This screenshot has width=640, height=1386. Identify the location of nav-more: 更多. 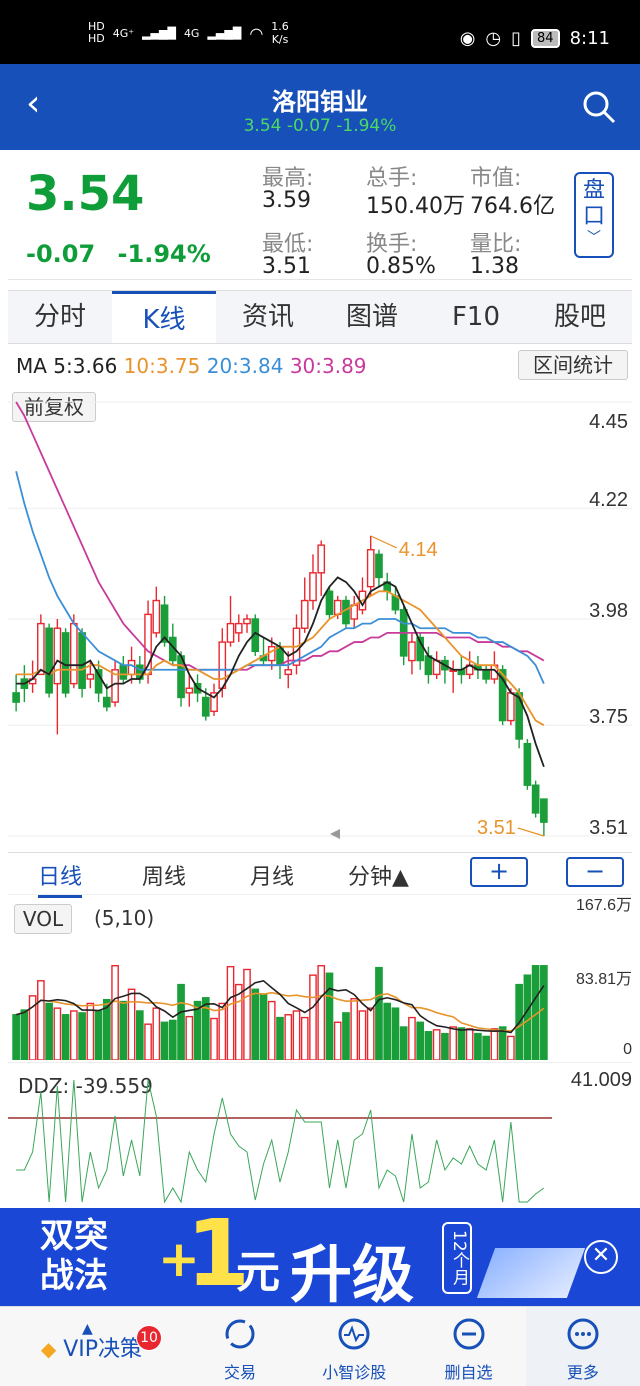
(582, 1346).